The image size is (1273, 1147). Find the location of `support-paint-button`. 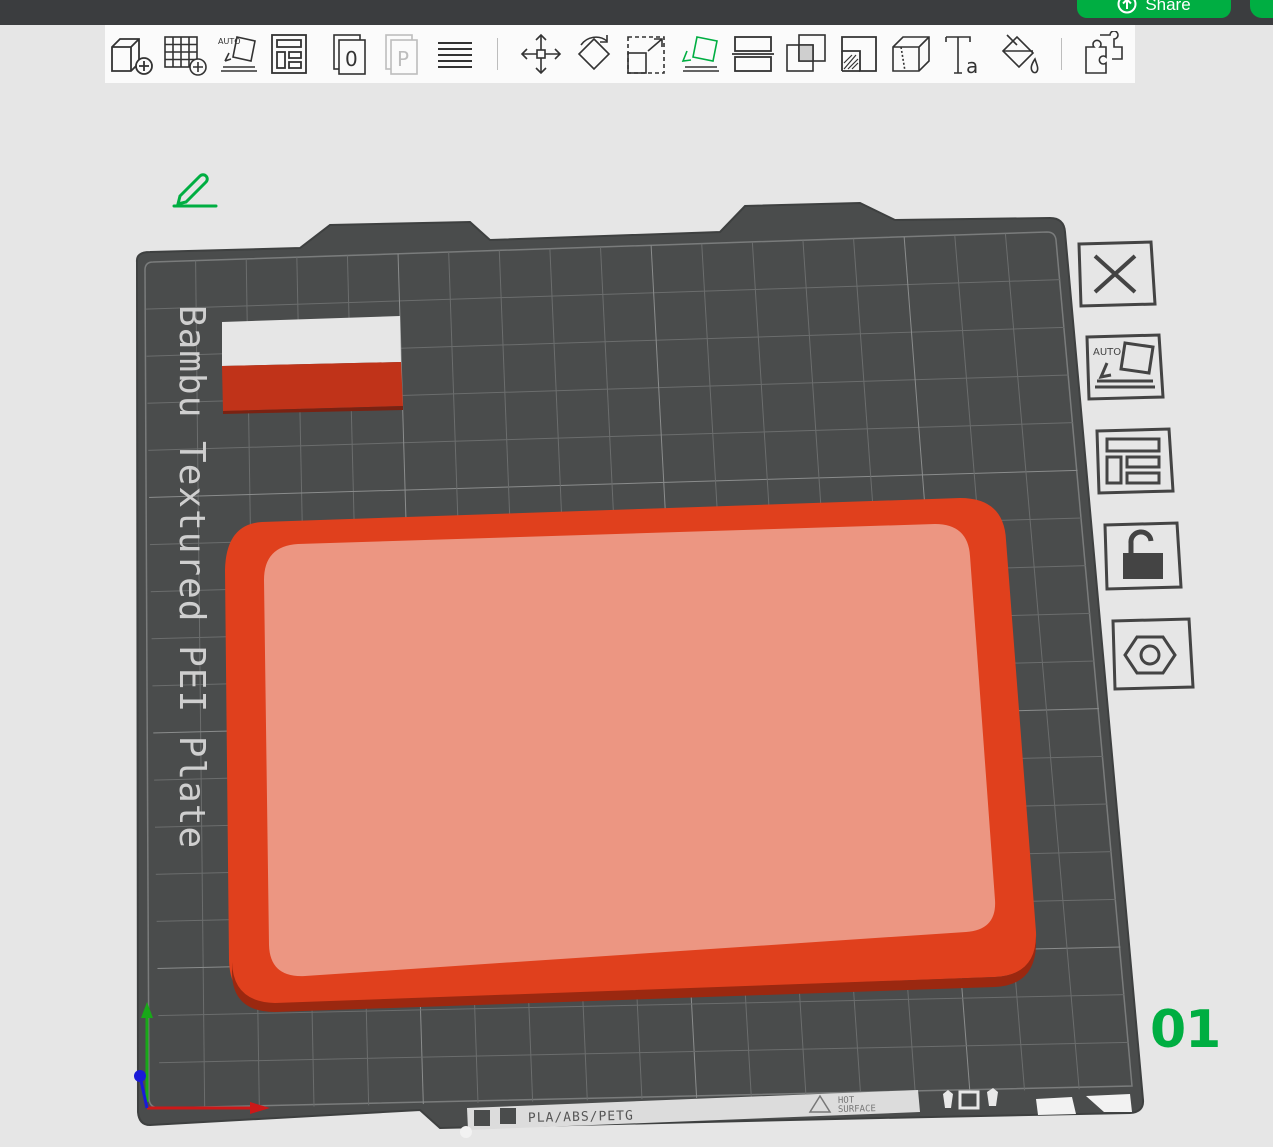

support-paint-button is located at coordinates (859, 54).